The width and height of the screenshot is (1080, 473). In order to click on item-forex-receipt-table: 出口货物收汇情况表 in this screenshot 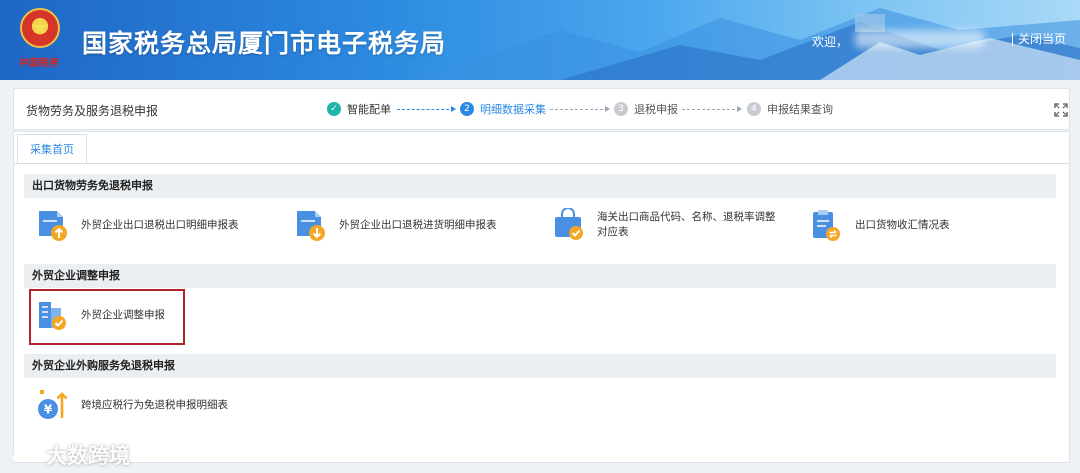, I will do `click(880, 225)`.